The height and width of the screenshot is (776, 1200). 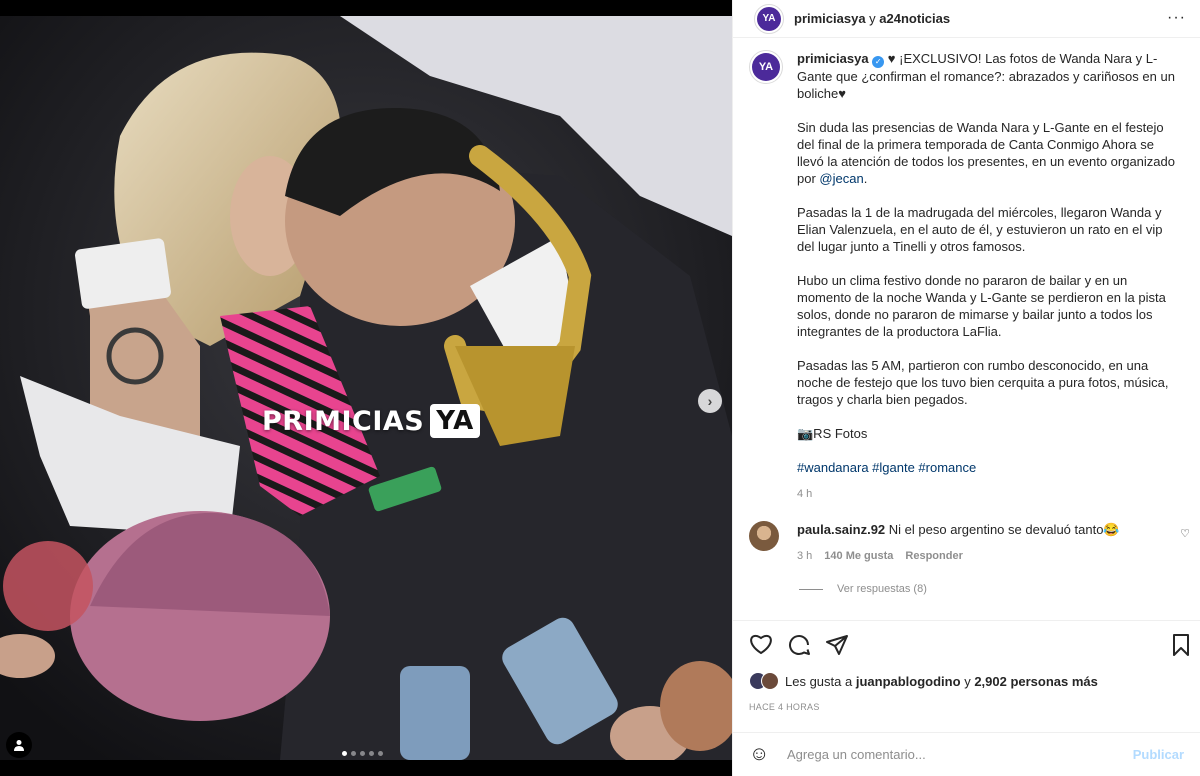 I want to click on post-actions, so click(x=966, y=644).